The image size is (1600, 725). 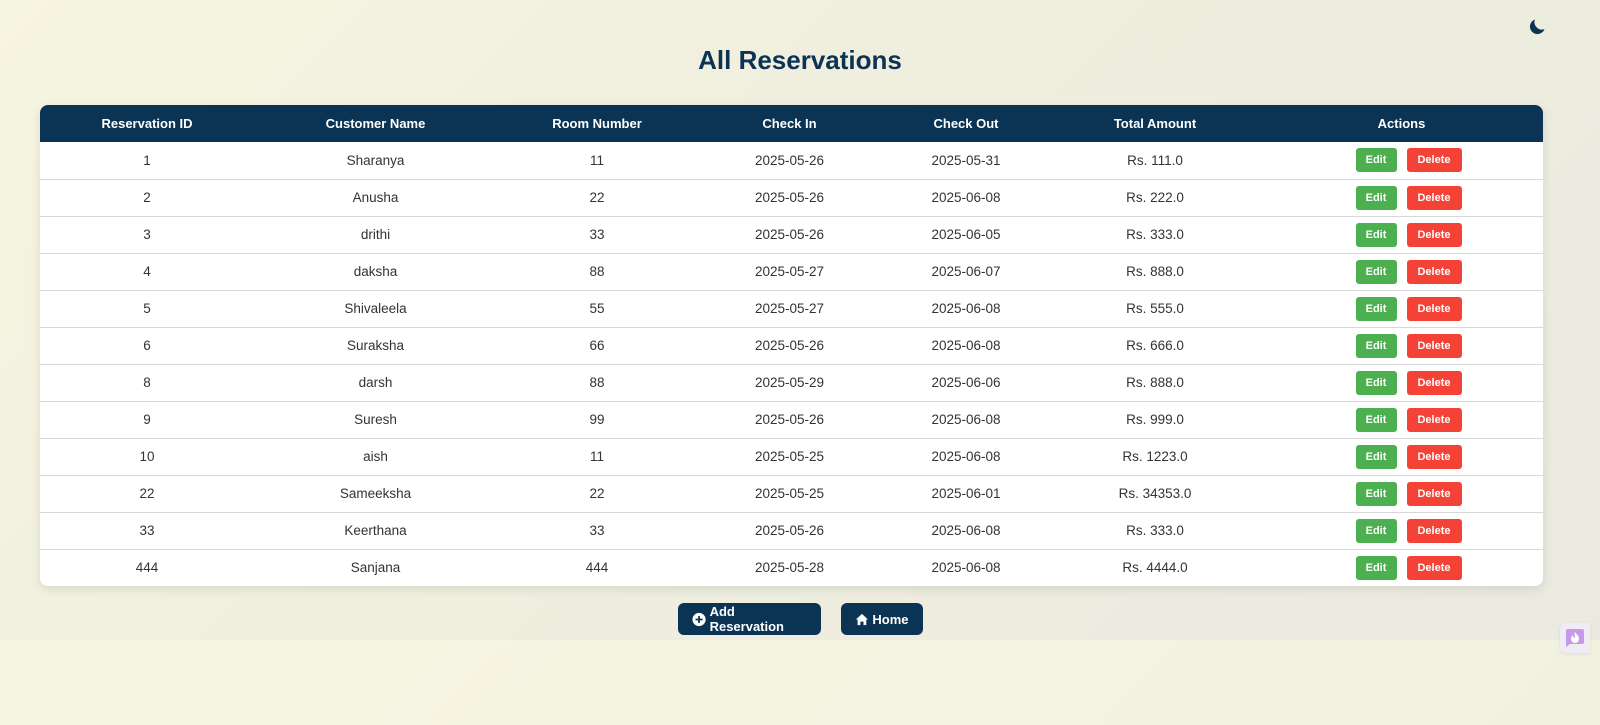 I want to click on floating-widget-button, so click(x=1575, y=638).